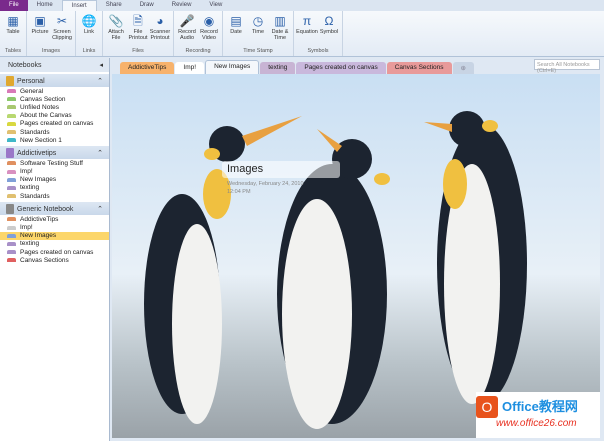  What do you see at coordinates (209, 30) in the screenshot?
I see `record-video-button: ◉ Record Video` at bounding box center [209, 30].